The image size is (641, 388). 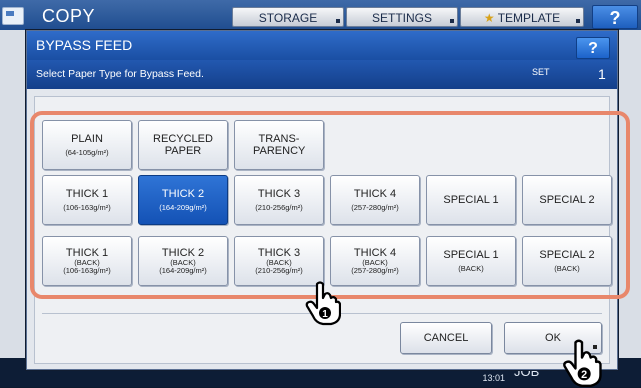 What do you see at coordinates (541, 72) in the screenshot?
I see `set-label: SET` at bounding box center [541, 72].